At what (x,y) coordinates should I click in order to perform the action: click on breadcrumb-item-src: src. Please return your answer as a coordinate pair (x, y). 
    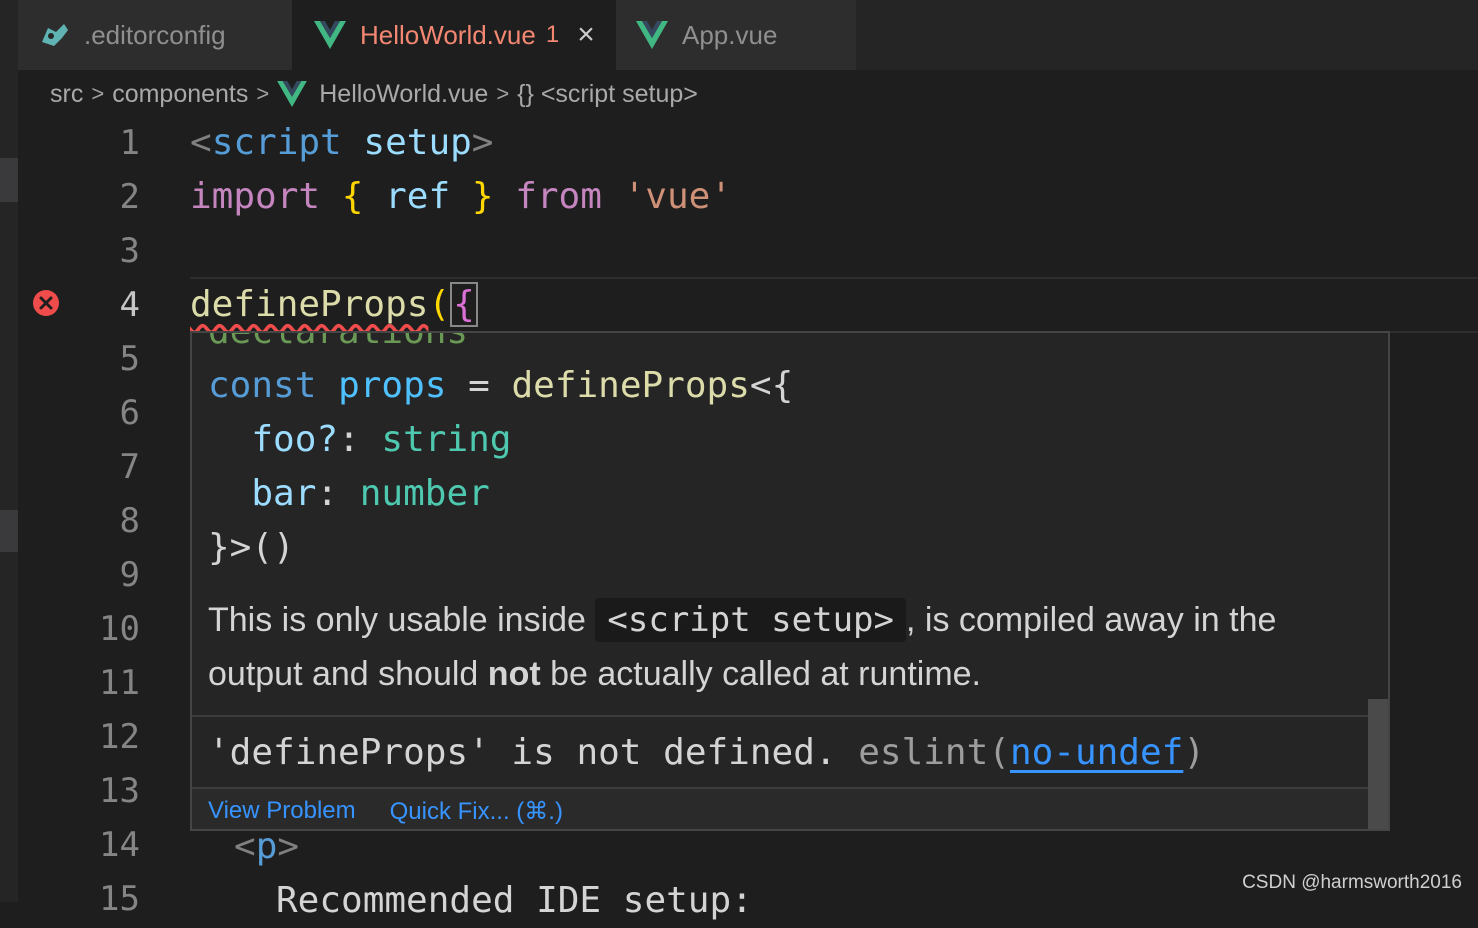
    Looking at the image, I should click on (66, 94).